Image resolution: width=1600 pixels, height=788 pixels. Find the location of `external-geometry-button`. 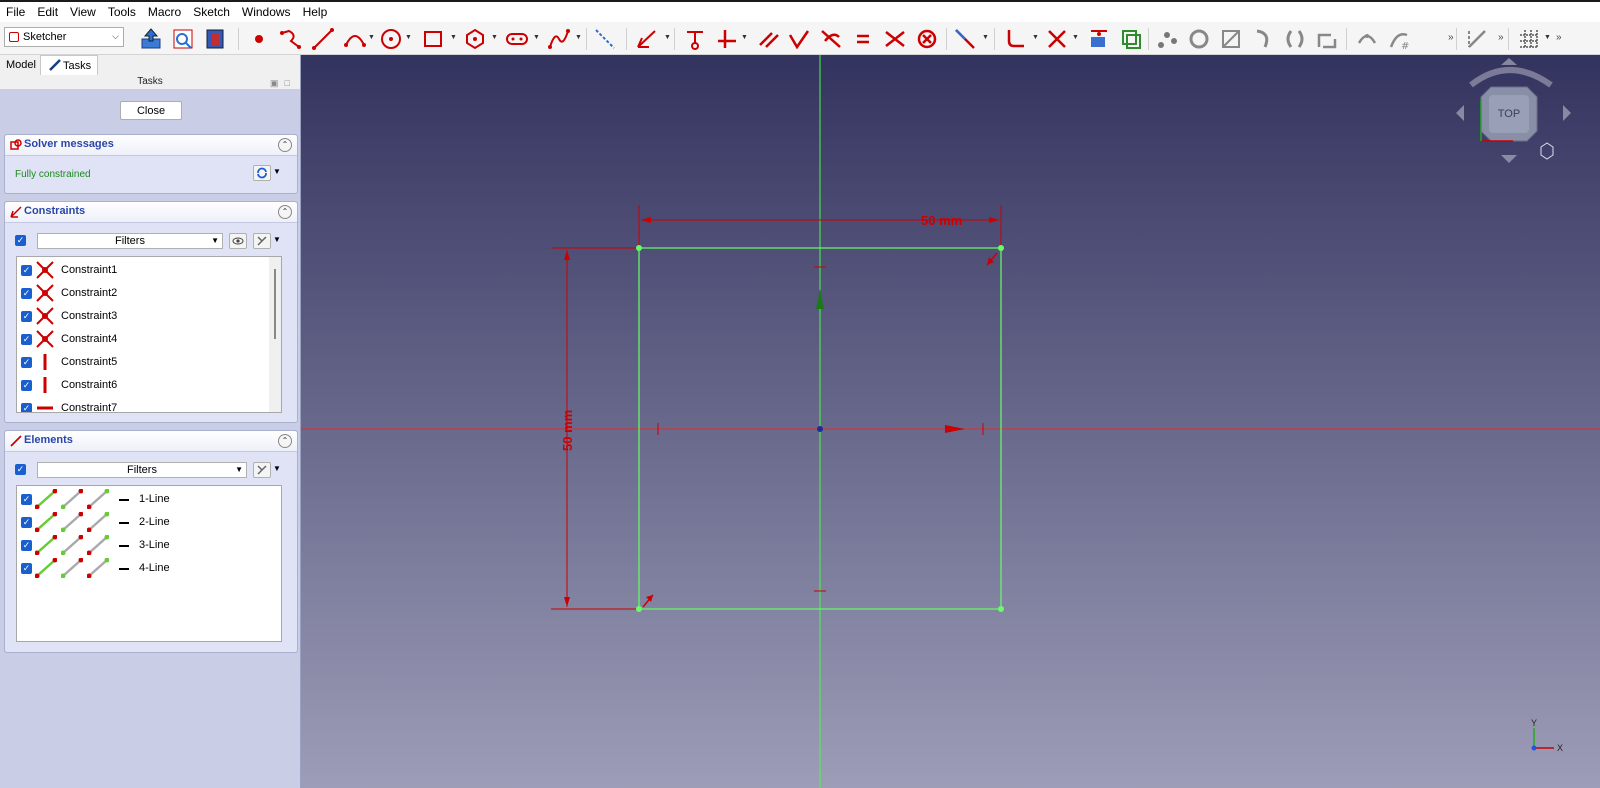

external-geometry-button is located at coordinates (1099, 39).